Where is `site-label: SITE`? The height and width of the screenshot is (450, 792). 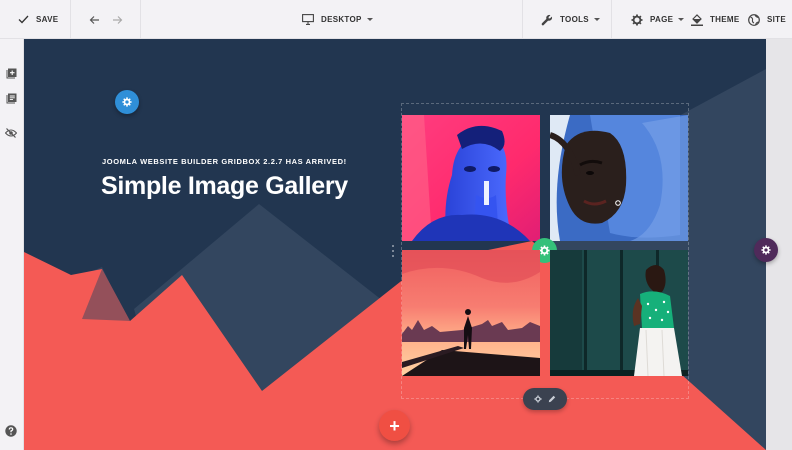
site-label: SITE is located at coordinates (776, 19).